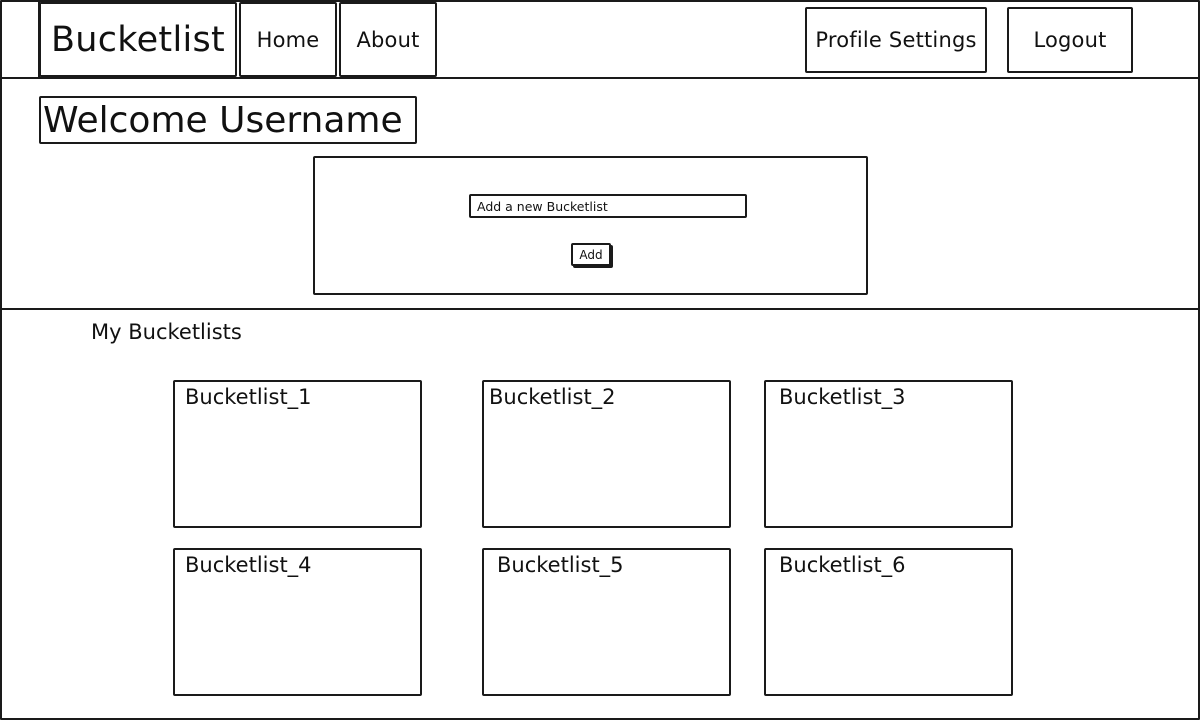  I want to click on bucketlist-card-title: Bucketlist_2, so click(552, 397).